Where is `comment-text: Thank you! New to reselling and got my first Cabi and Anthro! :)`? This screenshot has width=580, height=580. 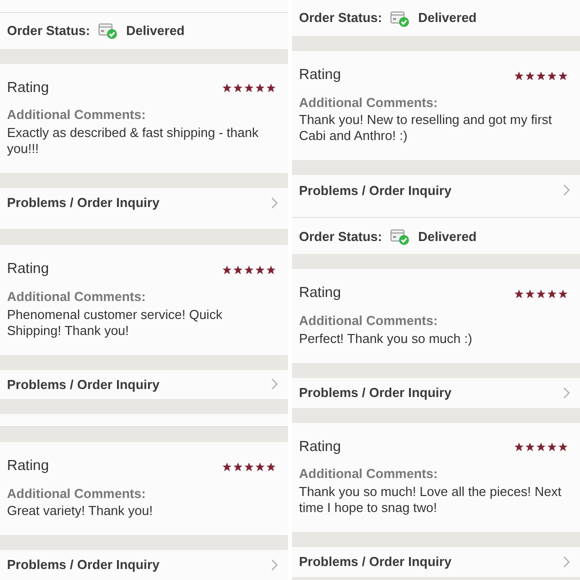
comment-text: Thank you! New to reselling and got my first Cabi and Anthro! :) is located at coordinates (426, 128).